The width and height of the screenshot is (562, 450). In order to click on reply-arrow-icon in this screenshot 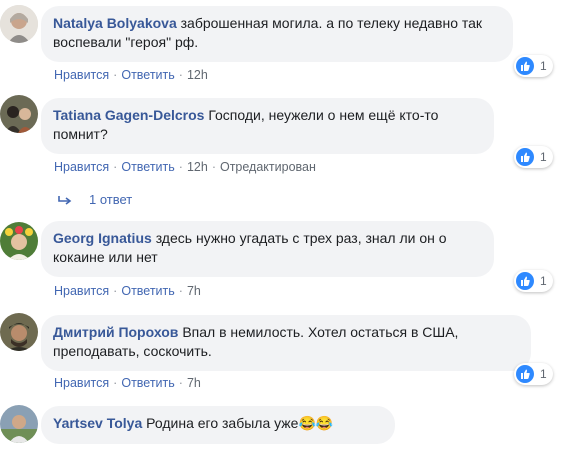, I will do `click(65, 200)`.